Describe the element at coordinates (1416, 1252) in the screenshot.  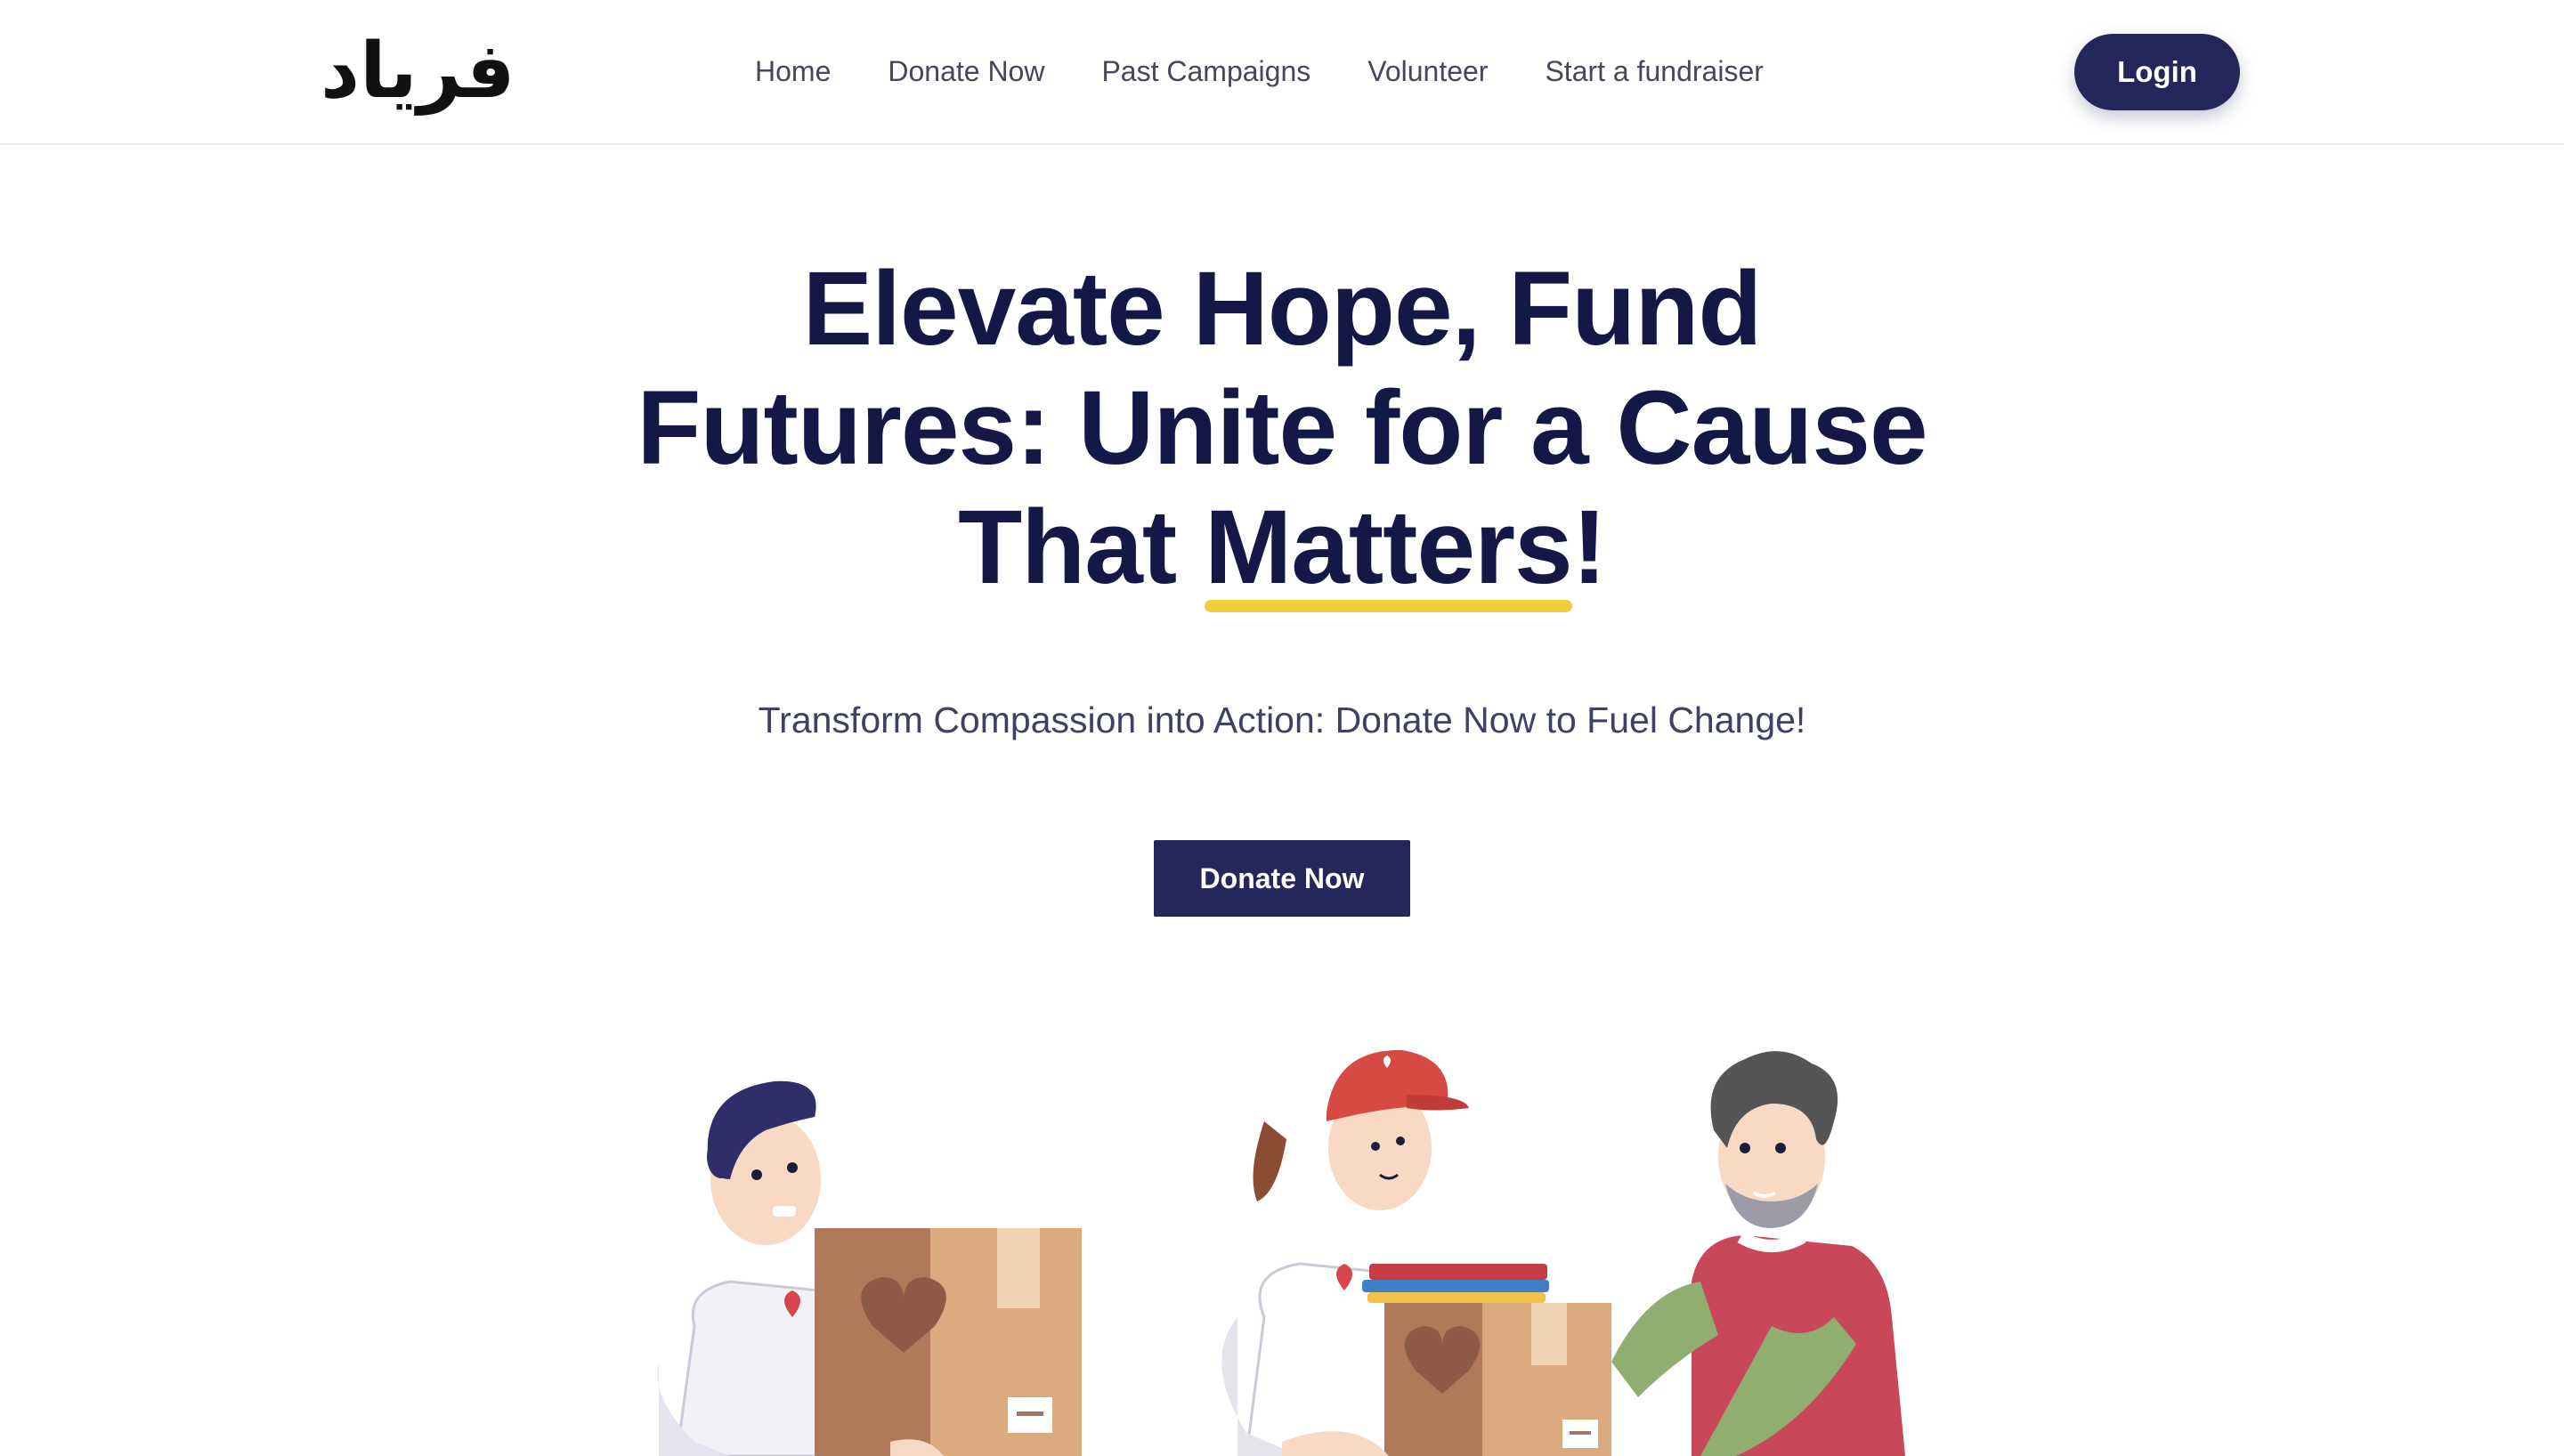
I see `volunteer-with-cap-figure` at that location.